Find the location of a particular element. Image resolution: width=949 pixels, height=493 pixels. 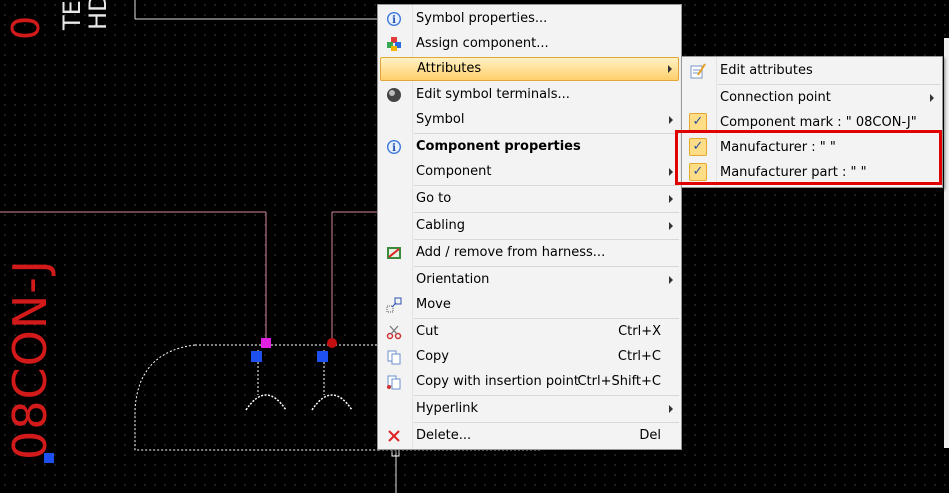

menu-item-cabling: Cabling is located at coordinates (529, 226).